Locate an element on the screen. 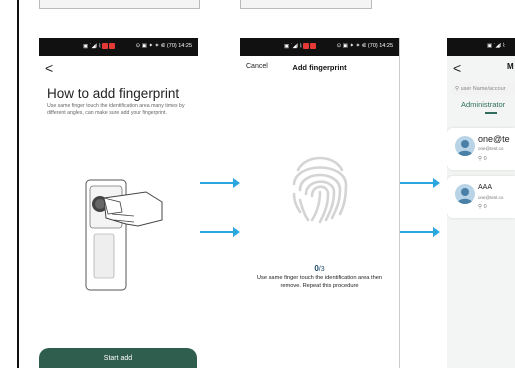 Image resolution: width=515 pixels, height=368 pixels. tab-underline is located at coordinates (491, 113).